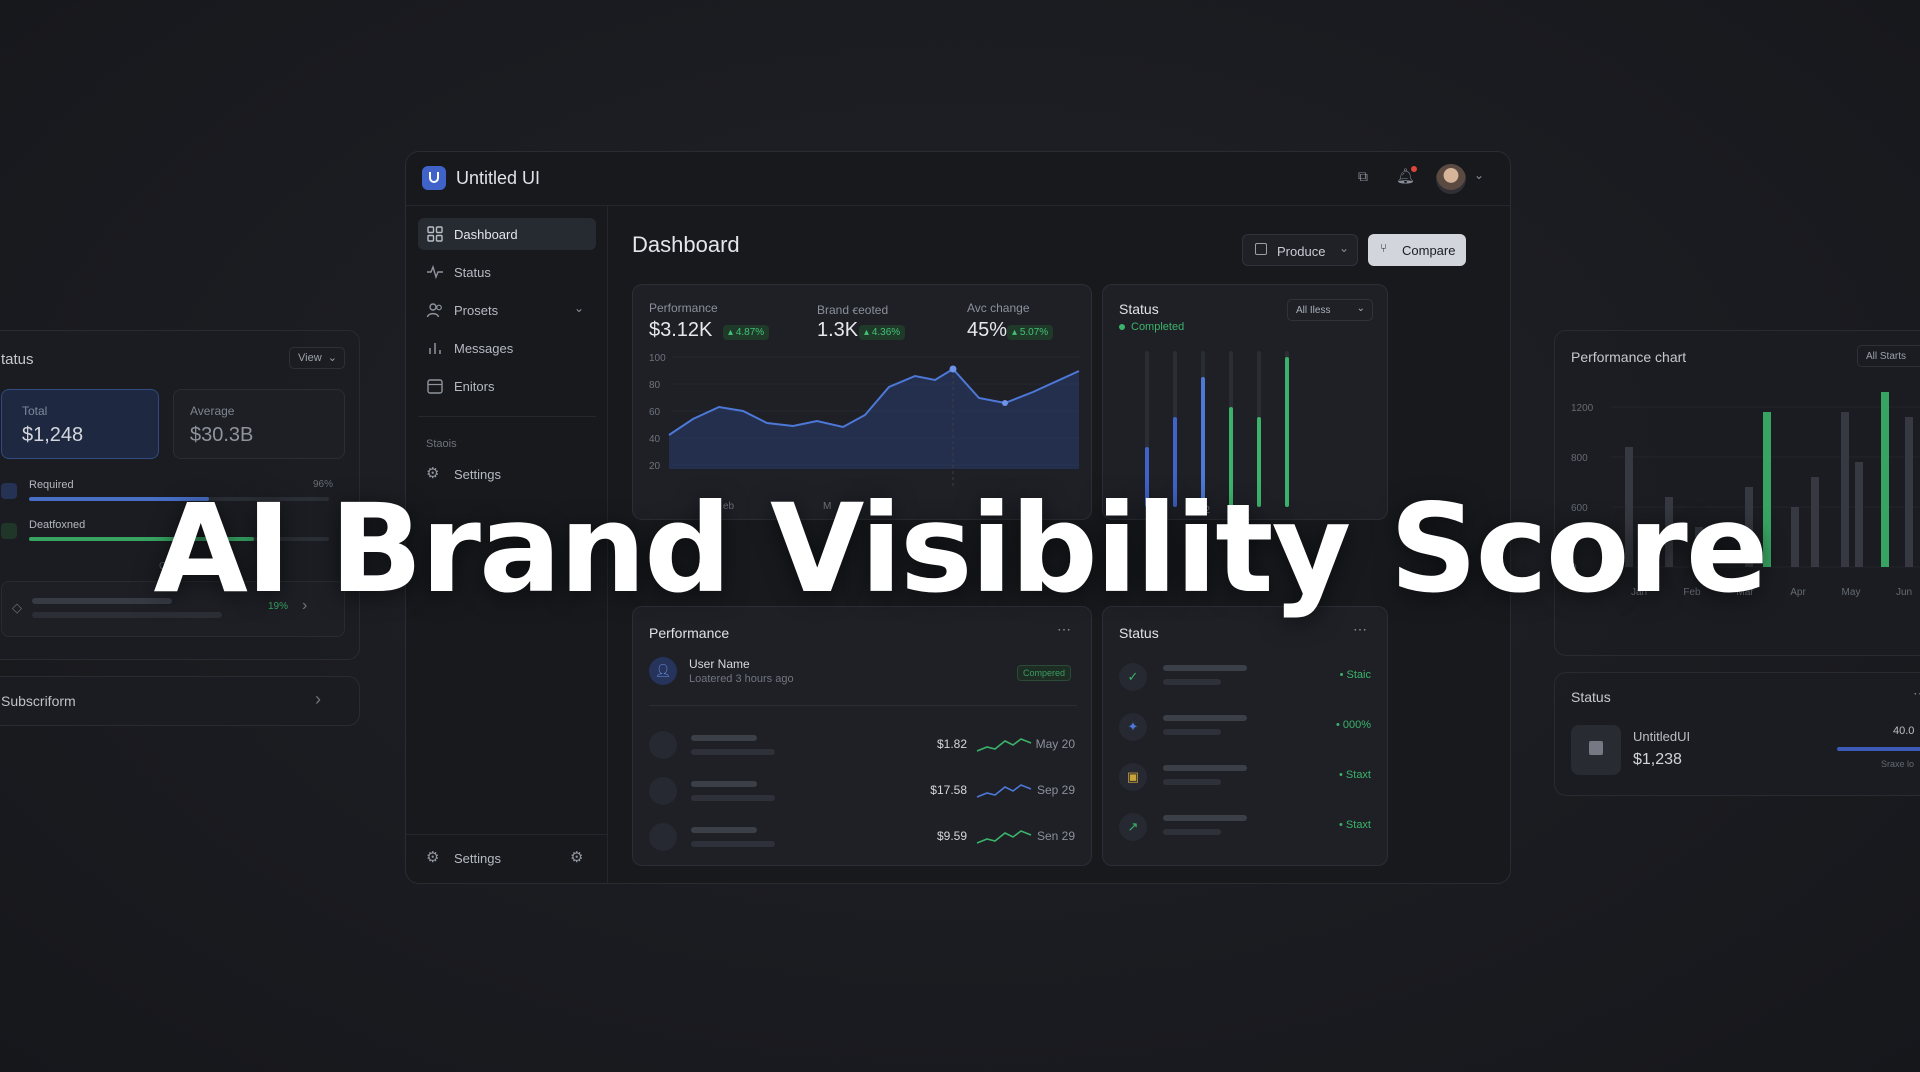  I want to click on compare-button: ⑂ Compare, so click(1417, 250).